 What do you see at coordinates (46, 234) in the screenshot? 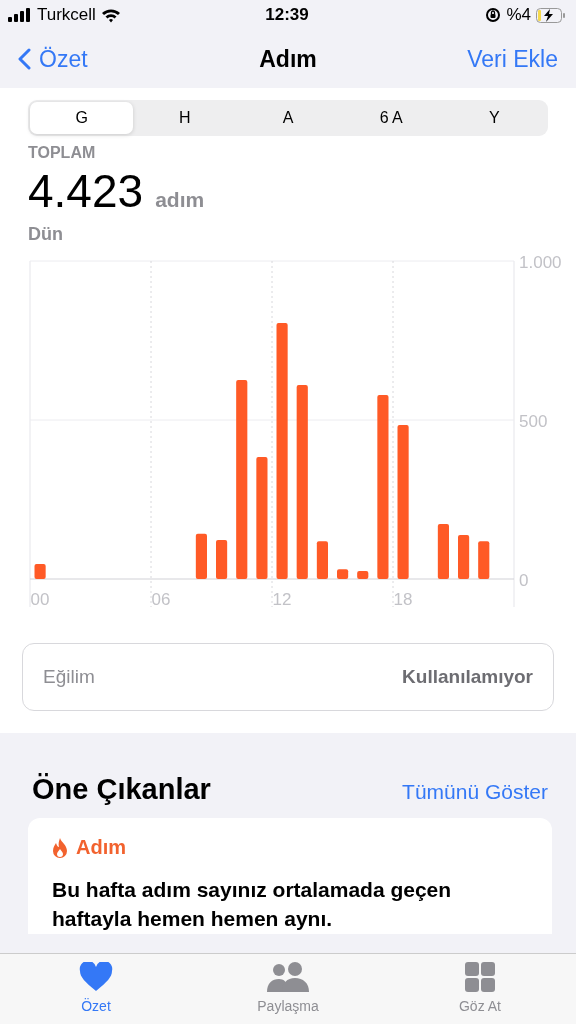
I see `date-label: Dün` at bounding box center [46, 234].